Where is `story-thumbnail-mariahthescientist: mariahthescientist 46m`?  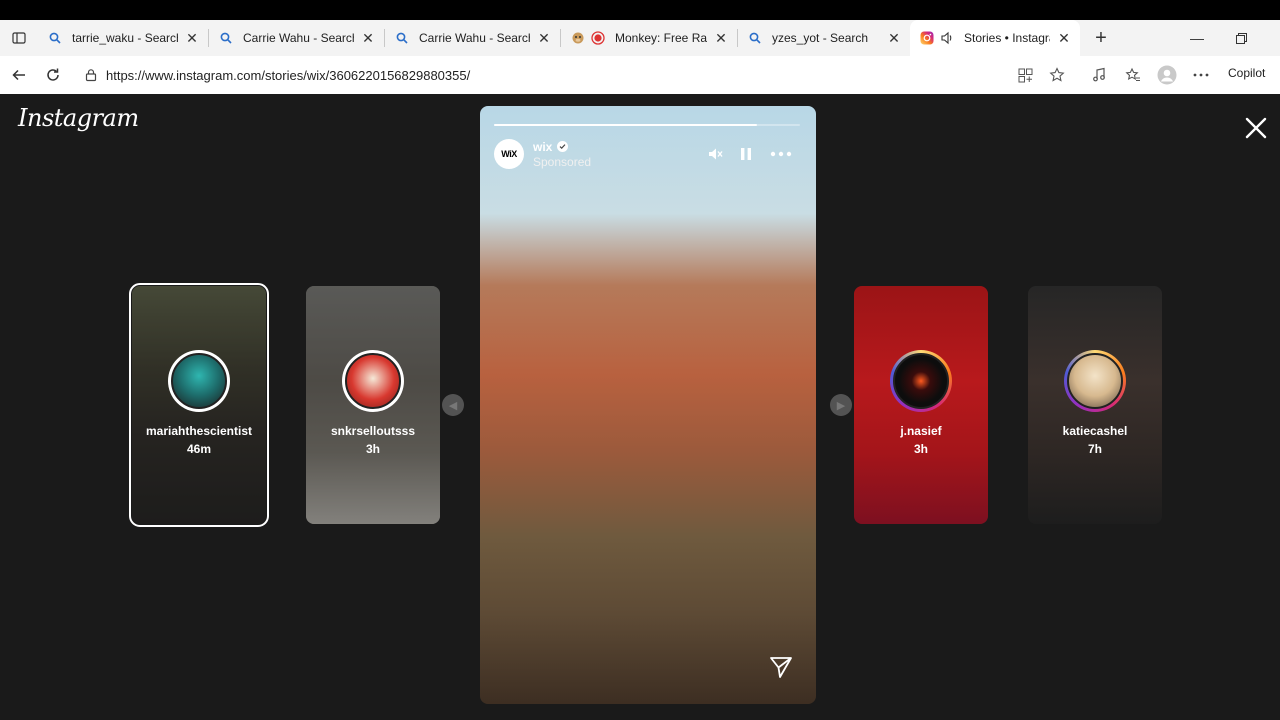 story-thumbnail-mariahthescientist: mariahthescientist 46m is located at coordinates (199, 405).